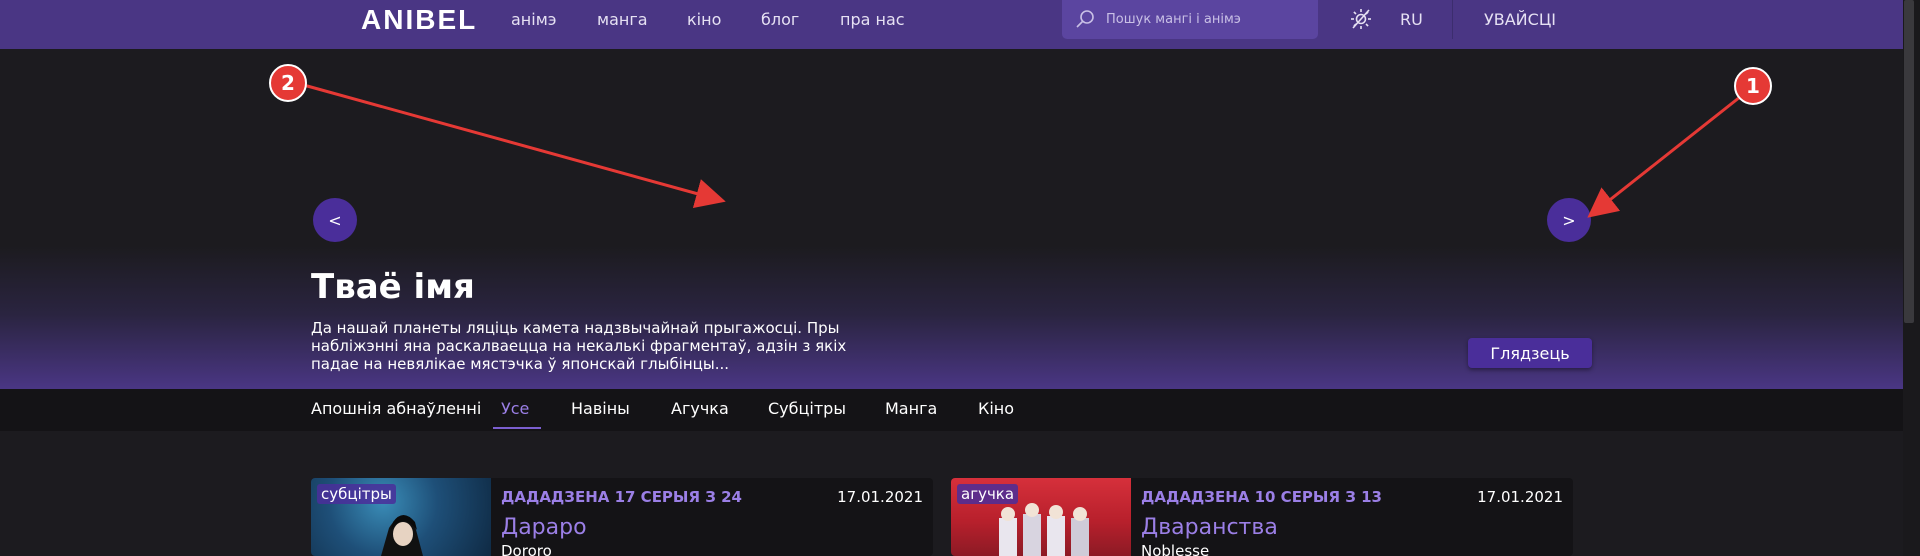 This screenshot has width=1920, height=556. What do you see at coordinates (534, 19) in the screenshot?
I see `nav-link-anime: анімэ` at bounding box center [534, 19].